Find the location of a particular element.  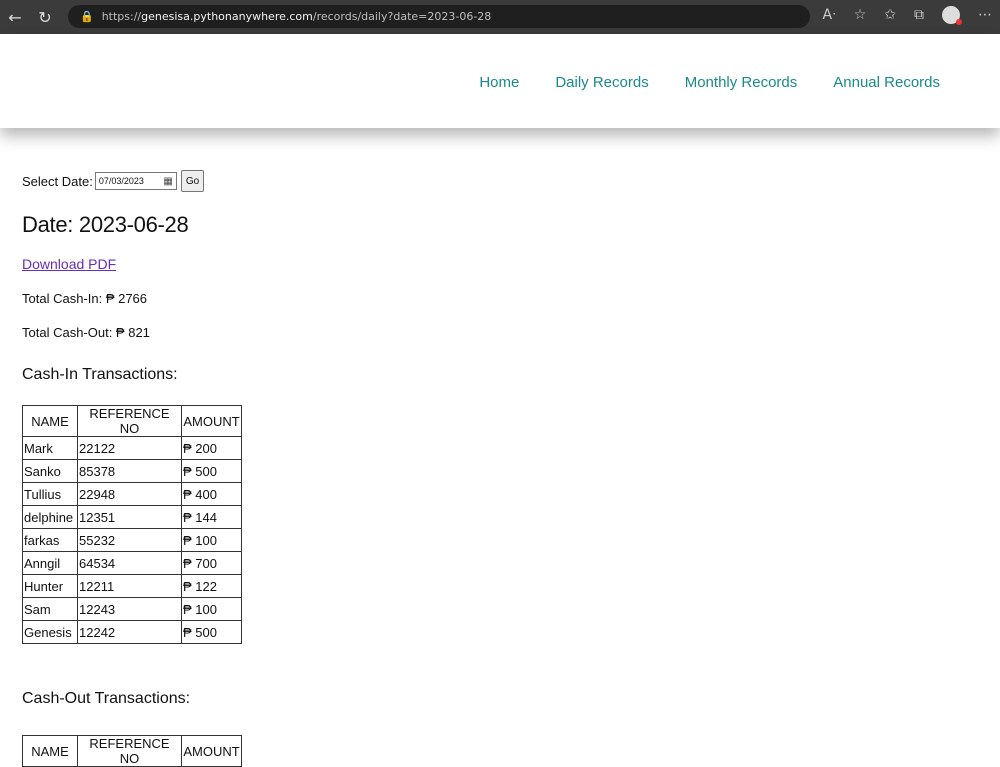

refresh-icon: ↻ is located at coordinates (45, 17).